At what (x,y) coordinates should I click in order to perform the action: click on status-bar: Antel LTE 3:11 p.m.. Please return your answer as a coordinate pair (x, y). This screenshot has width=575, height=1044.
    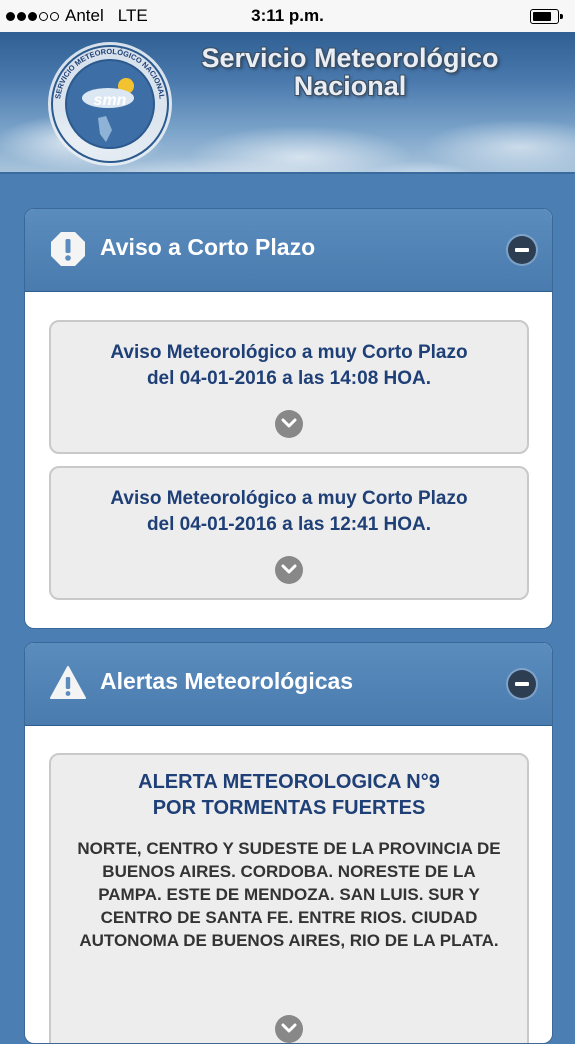
    Looking at the image, I should click on (287, 16).